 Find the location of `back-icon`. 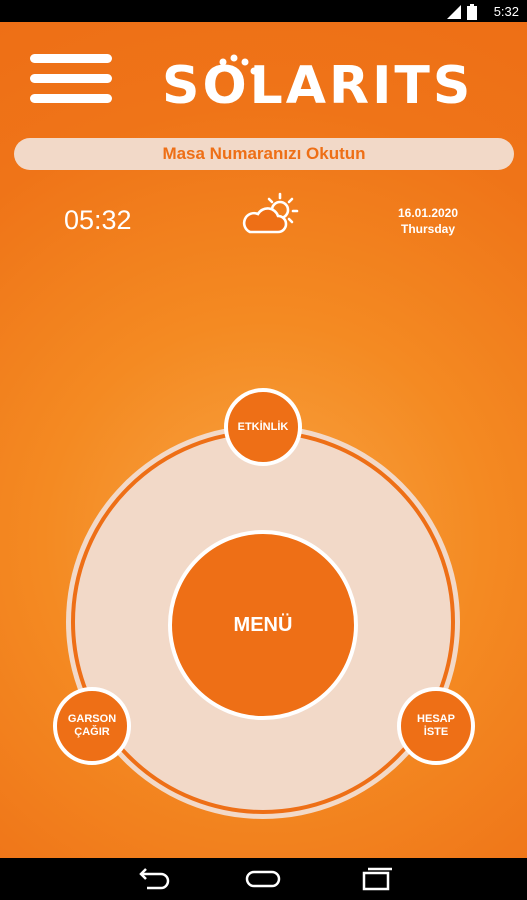

back-icon is located at coordinates (153, 879).